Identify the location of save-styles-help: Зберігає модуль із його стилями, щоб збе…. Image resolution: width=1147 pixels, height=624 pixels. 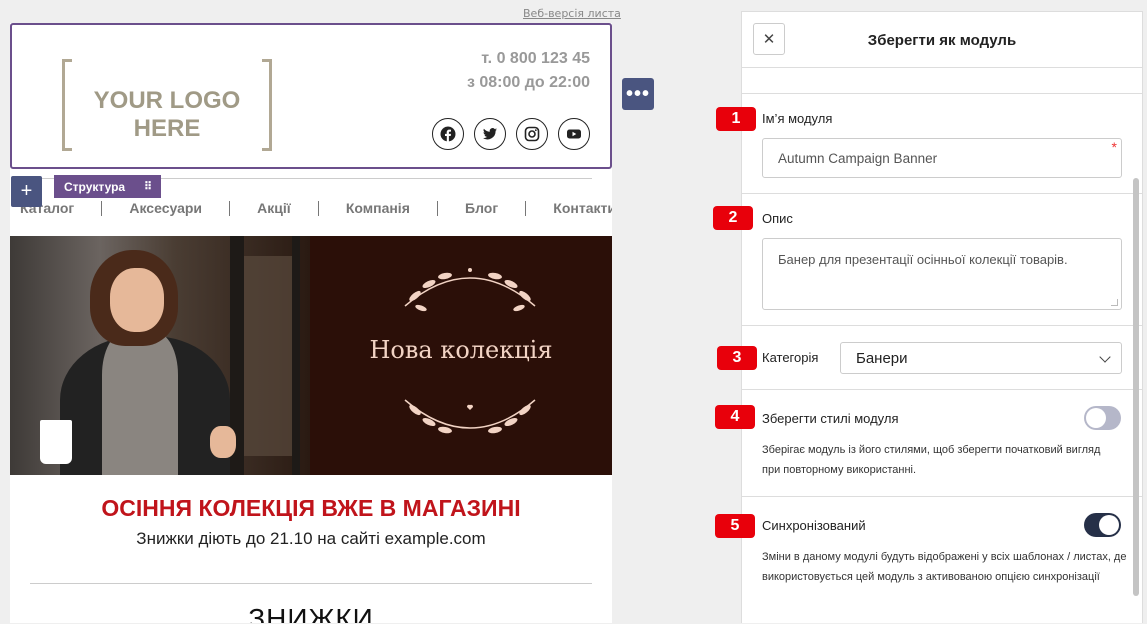
(931, 460).